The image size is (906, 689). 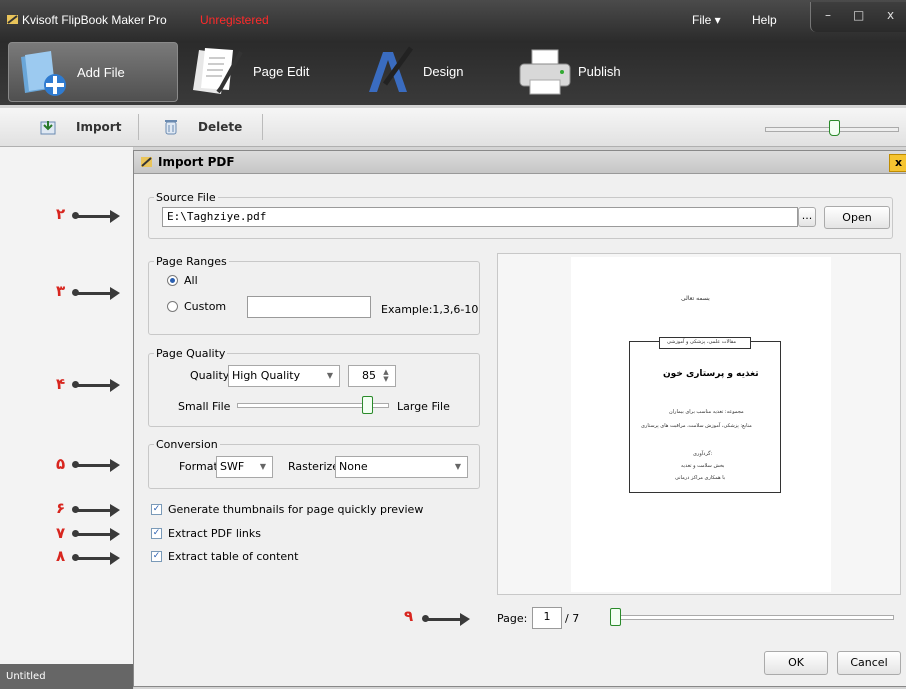 I want to click on quality-select: High Quality ▼, so click(x=284, y=376).